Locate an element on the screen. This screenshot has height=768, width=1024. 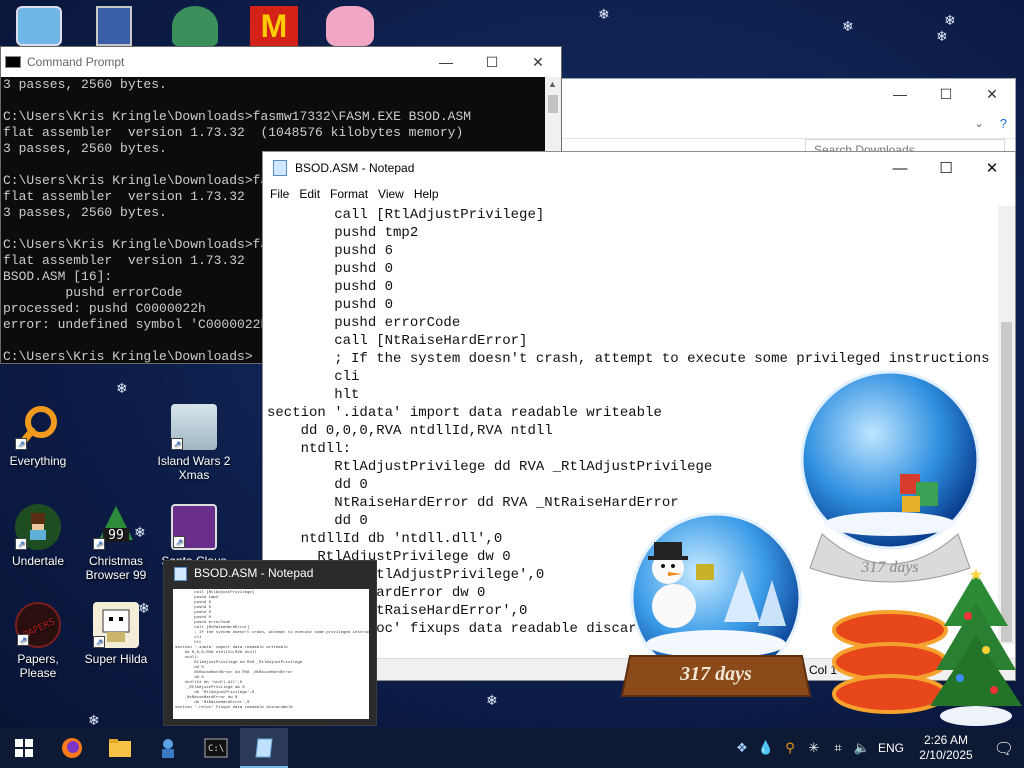
clock-time: 2:26 AM is located at coordinates (946, 740).